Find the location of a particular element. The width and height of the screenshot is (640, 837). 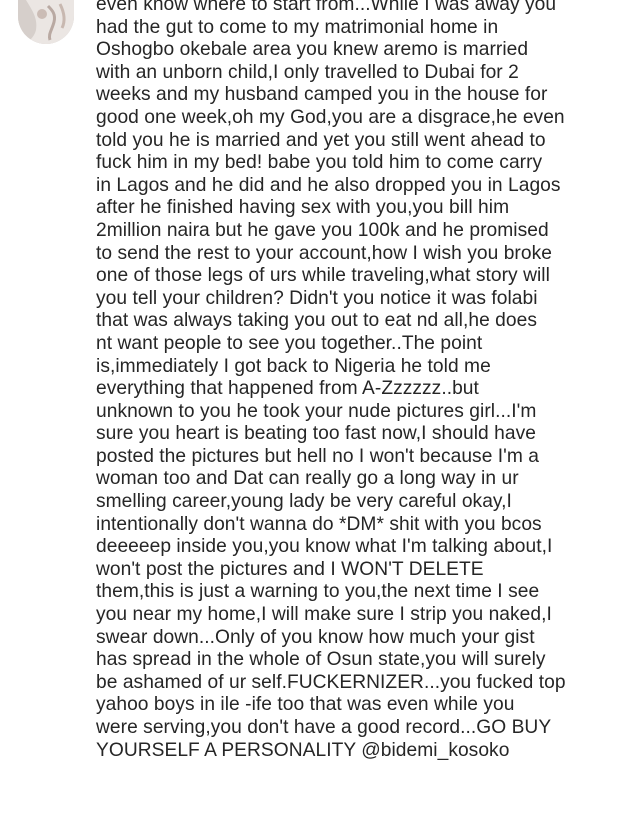

avatar is located at coordinates (46, 22).